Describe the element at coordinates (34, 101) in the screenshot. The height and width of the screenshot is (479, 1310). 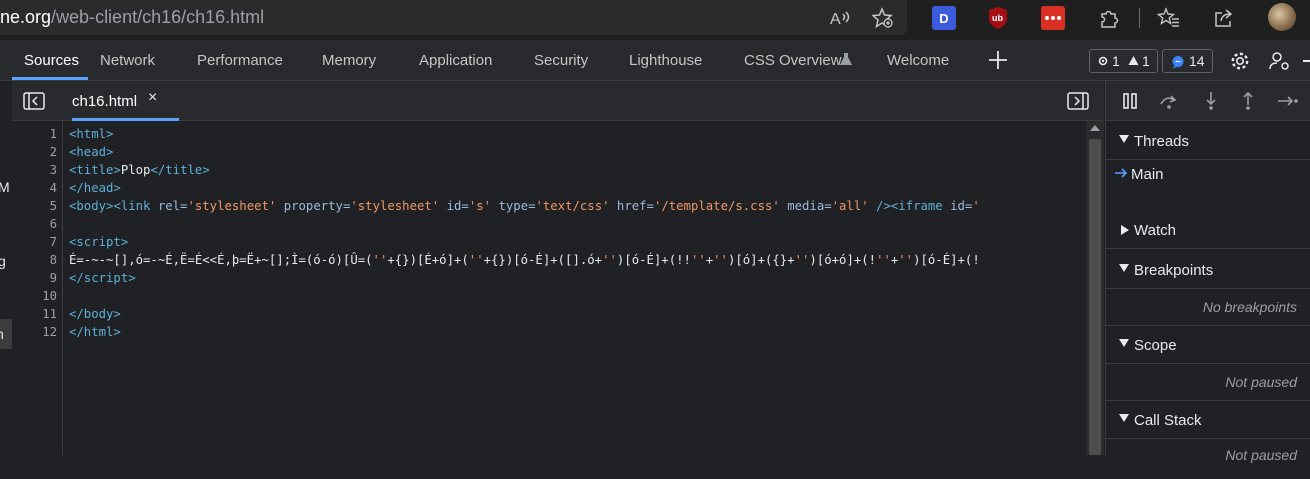
I see `toggle-navigator-icon` at that location.